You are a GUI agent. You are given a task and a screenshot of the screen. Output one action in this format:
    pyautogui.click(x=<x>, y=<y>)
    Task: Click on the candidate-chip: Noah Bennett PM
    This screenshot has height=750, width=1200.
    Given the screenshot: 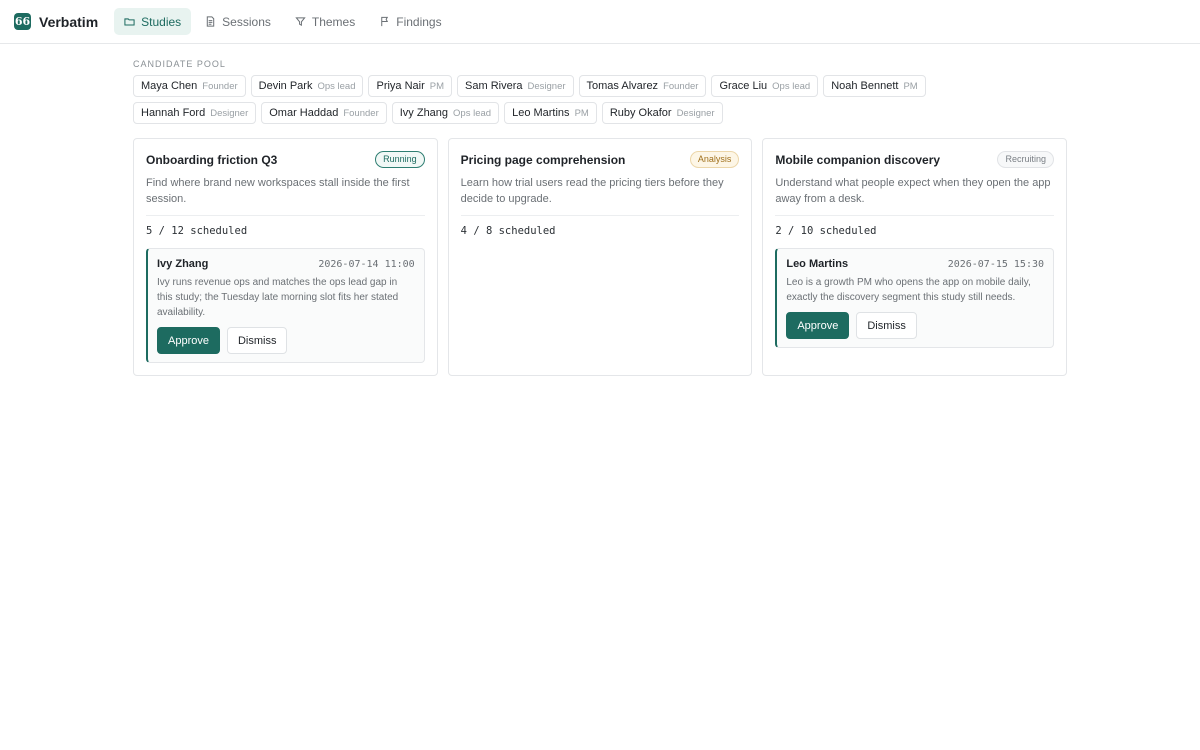 What is the action you would take?
    pyautogui.click(x=874, y=86)
    